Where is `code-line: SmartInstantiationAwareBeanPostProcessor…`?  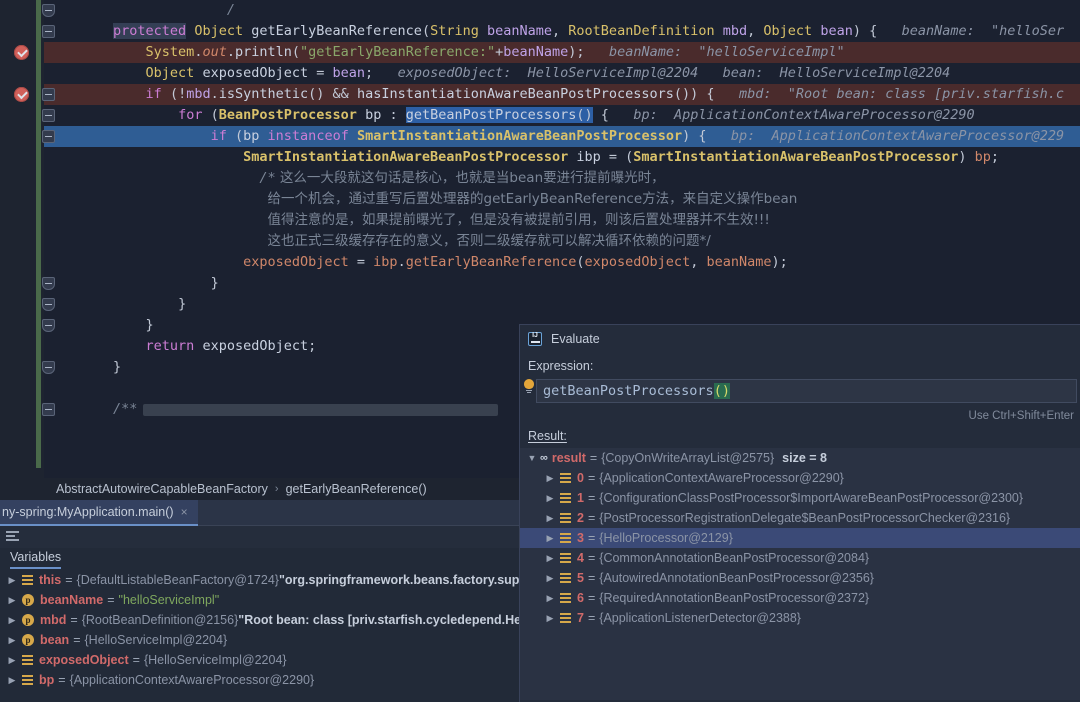
code-line: SmartInstantiationAwareBeanPostProcessor… is located at coordinates (540, 157).